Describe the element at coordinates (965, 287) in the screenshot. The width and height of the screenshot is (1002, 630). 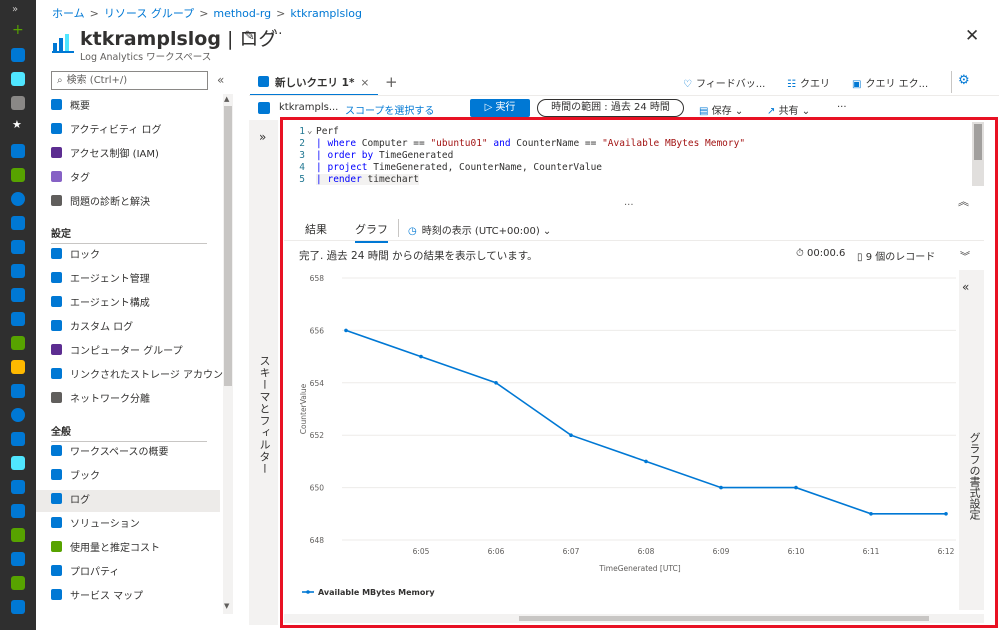
I see `expand-format-icon: «` at that location.